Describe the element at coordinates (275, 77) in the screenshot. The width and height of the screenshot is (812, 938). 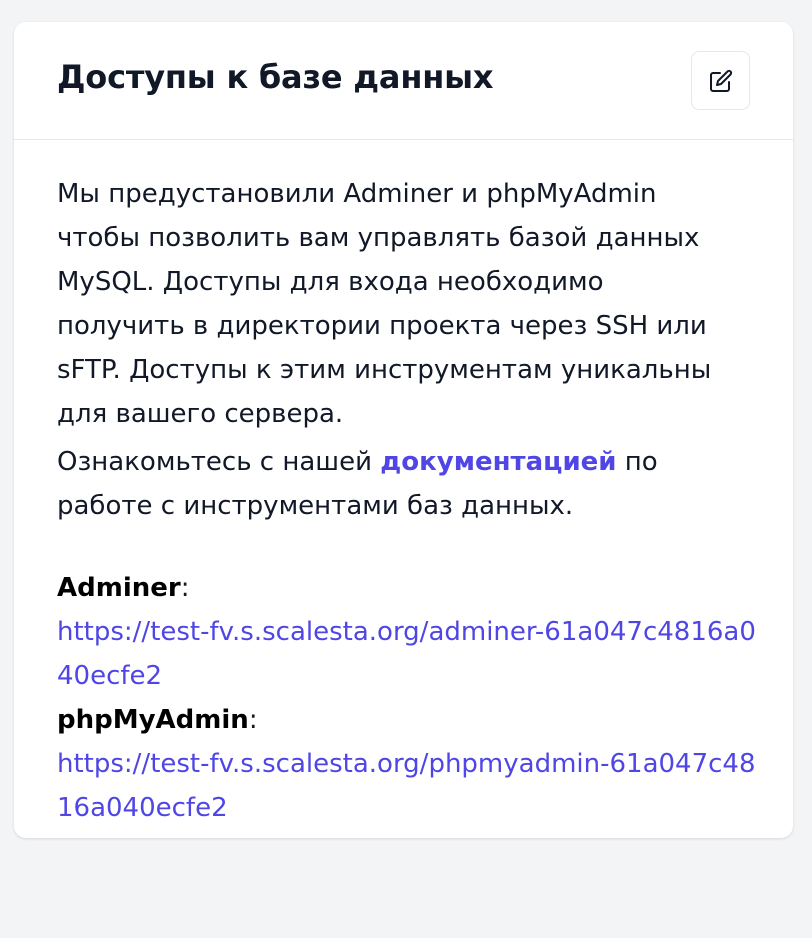
I see `card-title: Доступы к базе данных` at that location.